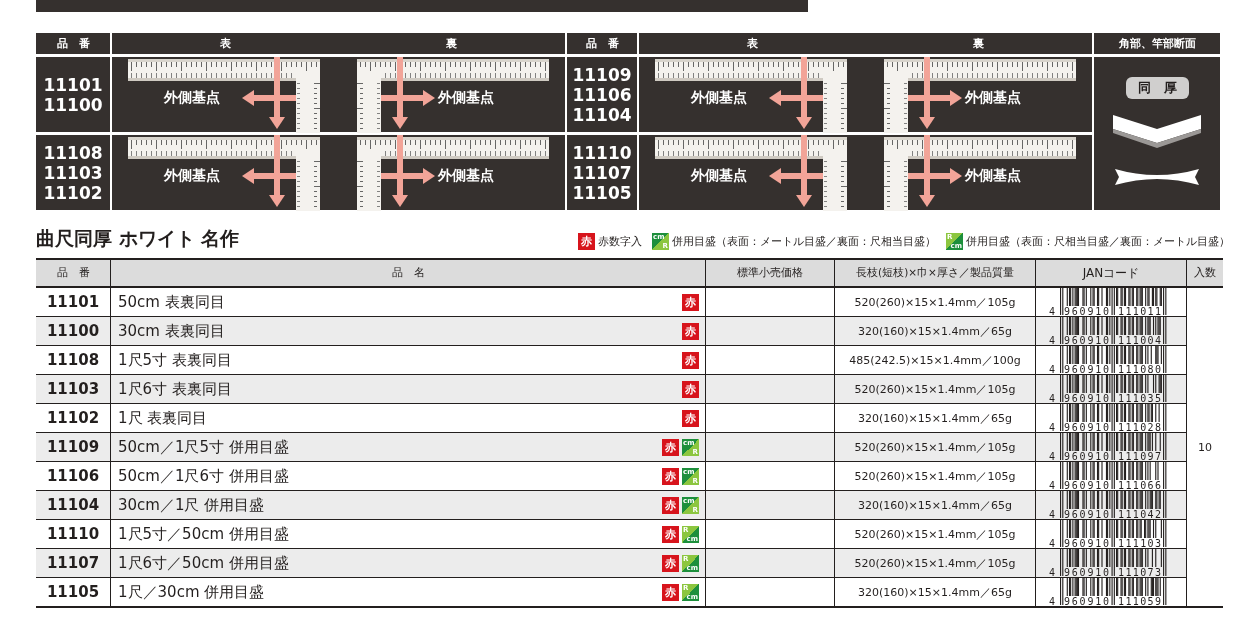 The width and height of the screenshot is (1243, 625). What do you see at coordinates (935, 273) in the screenshot?
I see `column-header: 長枝(短枝)×巾×厚さ／製品質量` at bounding box center [935, 273].